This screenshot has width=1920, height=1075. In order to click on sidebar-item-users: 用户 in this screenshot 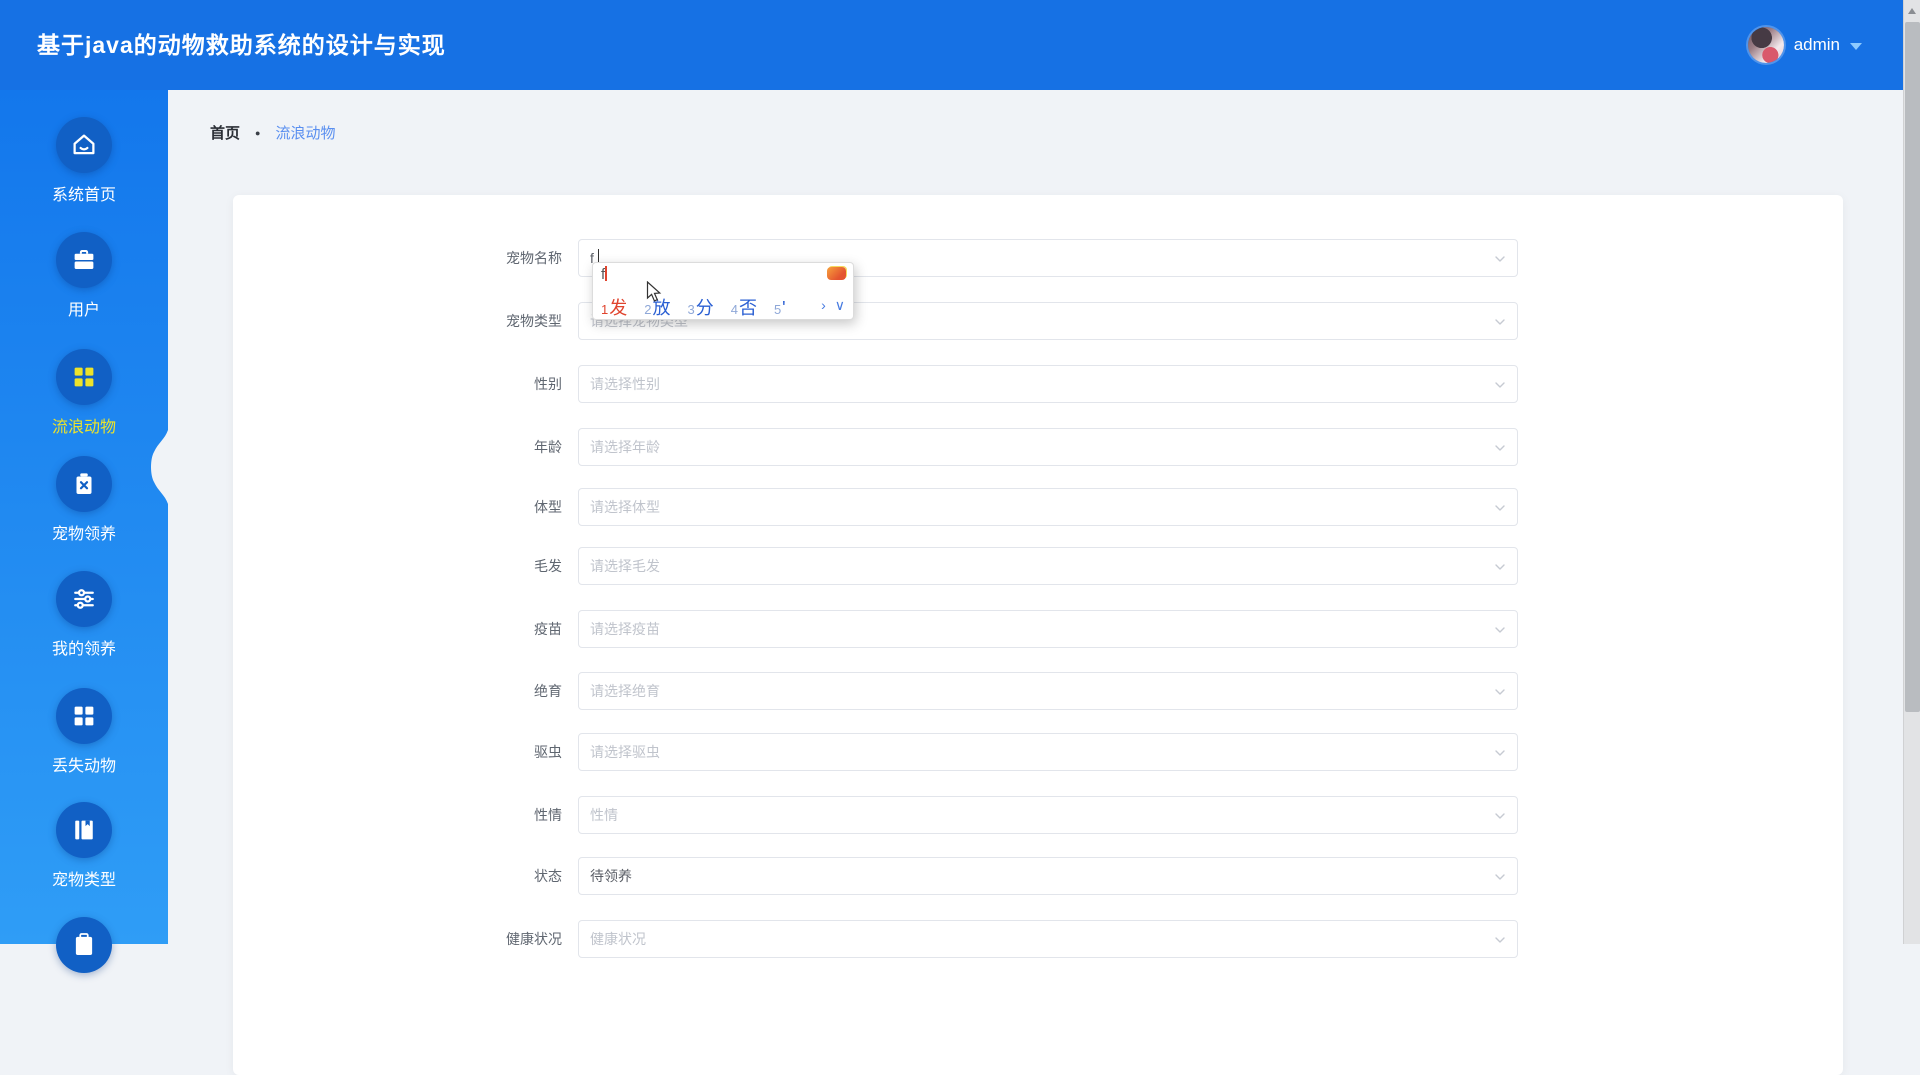, I will do `click(84, 276)`.